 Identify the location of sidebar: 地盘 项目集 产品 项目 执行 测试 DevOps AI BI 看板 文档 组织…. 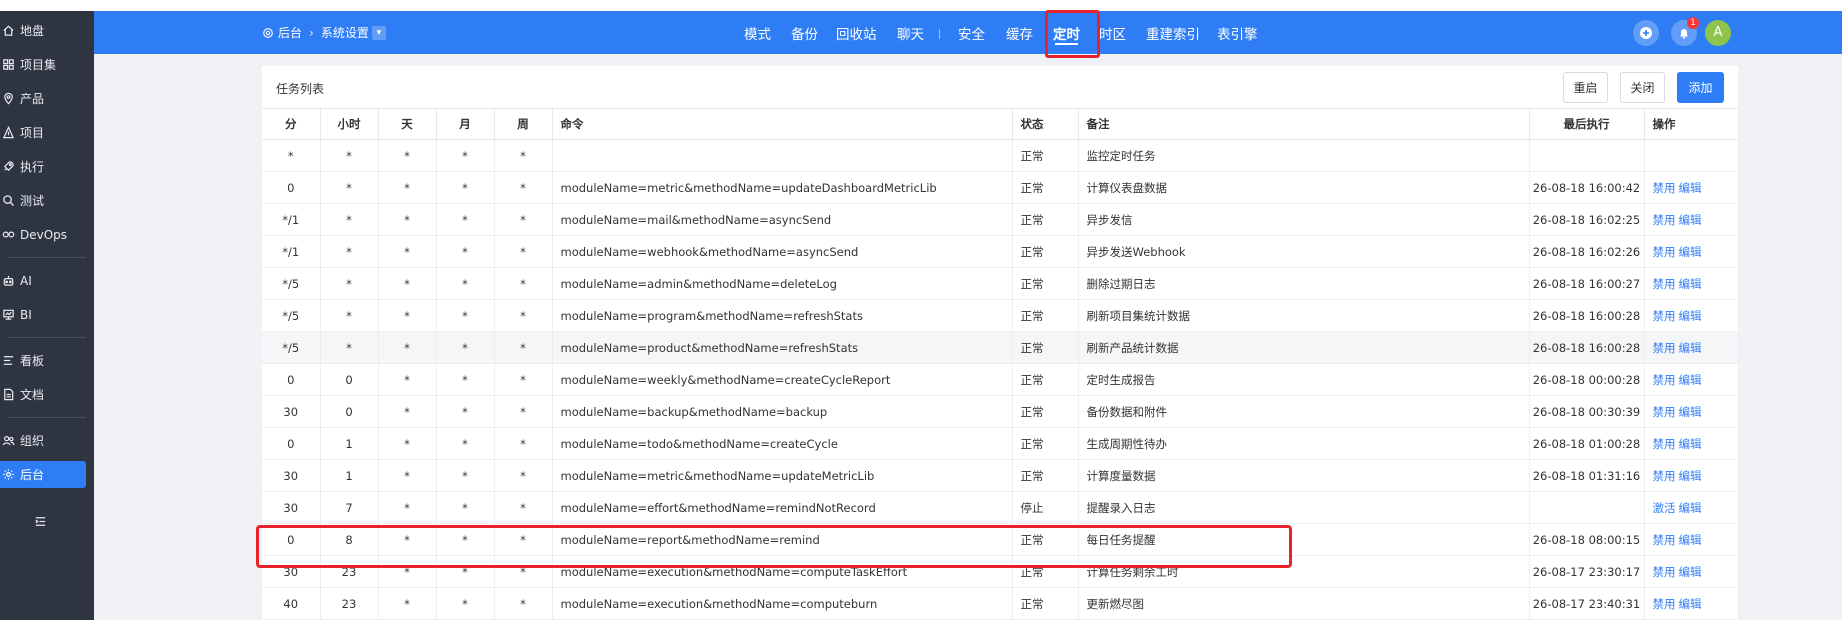
(47, 315).